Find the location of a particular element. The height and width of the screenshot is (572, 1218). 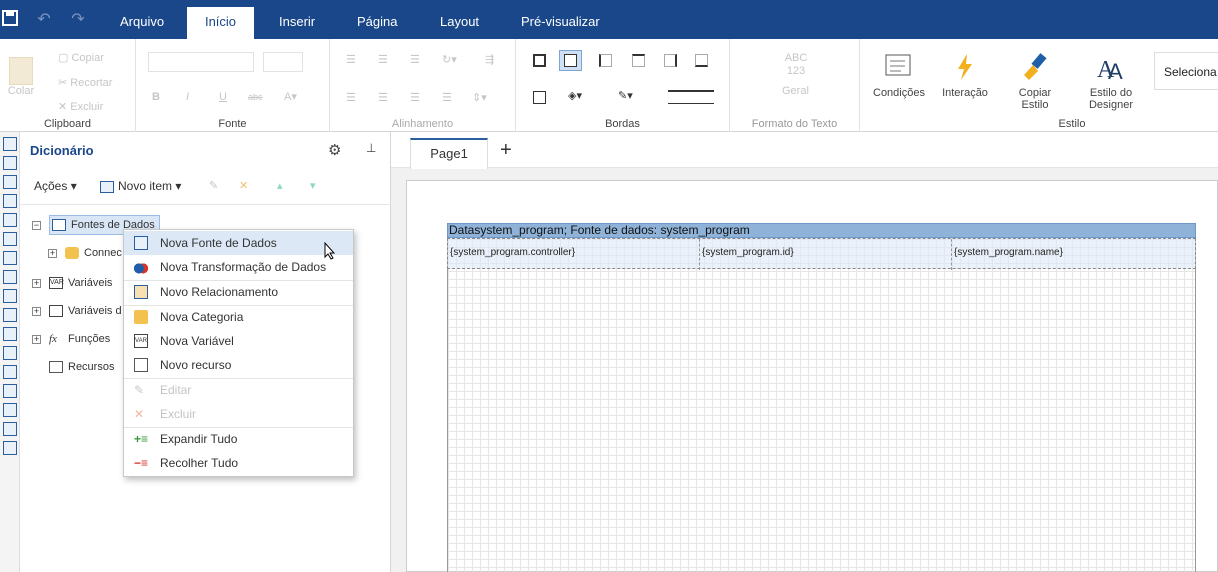

menu-item-new-variable: VAR Nova Variável is located at coordinates (238, 341).